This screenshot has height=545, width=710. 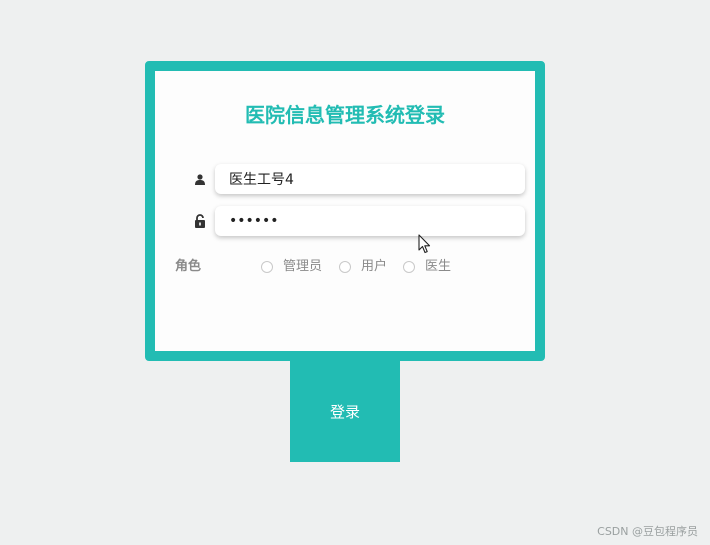 I want to click on role-label: 角色, so click(x=188, y=266).